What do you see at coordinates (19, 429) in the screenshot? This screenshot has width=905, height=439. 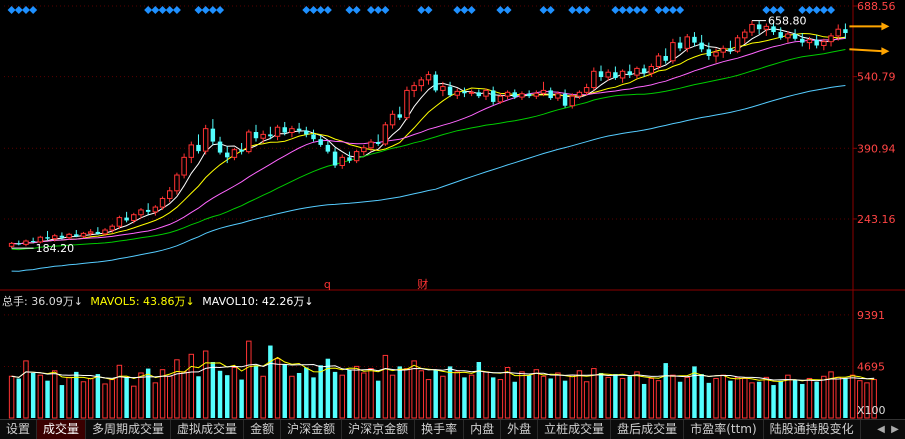 I see `tab-0: 设置` at bounding box center [19, 429].